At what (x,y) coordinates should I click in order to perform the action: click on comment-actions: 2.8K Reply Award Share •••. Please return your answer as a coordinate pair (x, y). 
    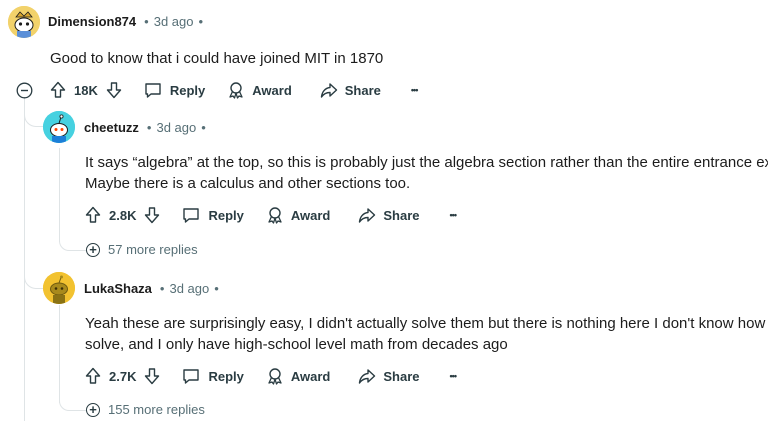
    Looking at the image, I should click on (271, 215).